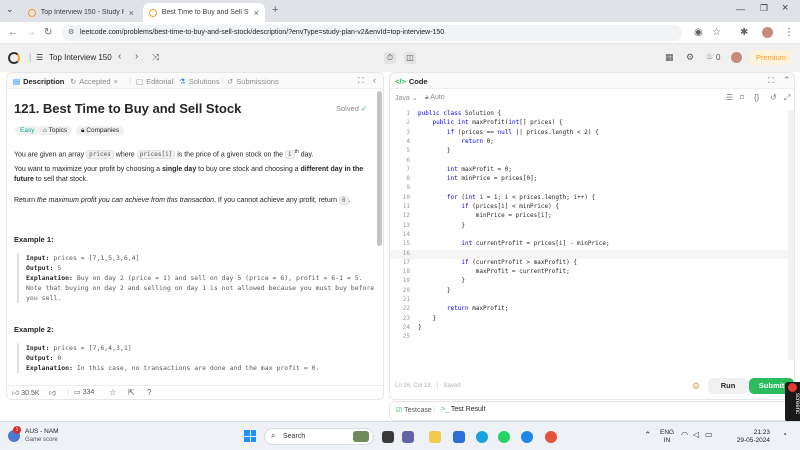  Describe the element at coordinates (696, 386) in the screenshot. I see `console-icon: ⚙` at that location.